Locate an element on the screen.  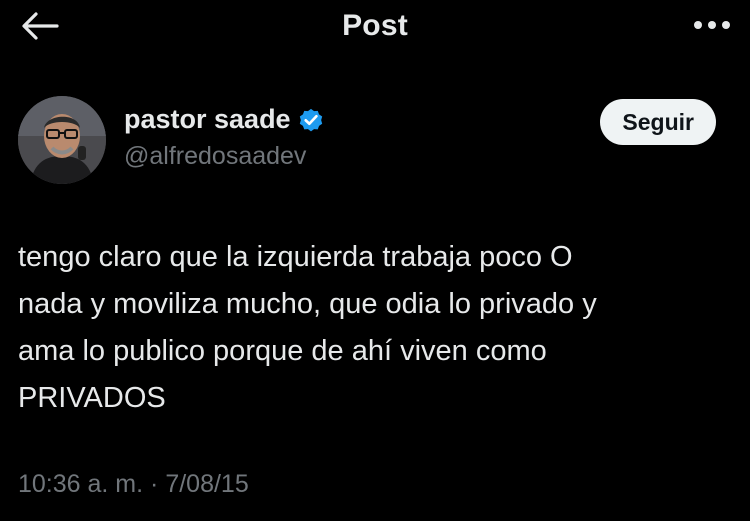
top-bar: Post is located at coordinates (375, 30).